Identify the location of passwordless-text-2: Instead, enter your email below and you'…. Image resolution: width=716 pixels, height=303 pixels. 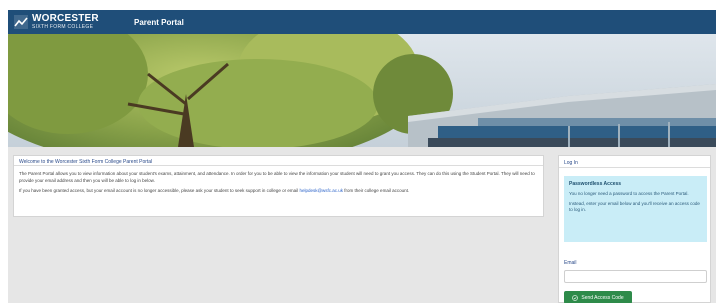
(634, 206).